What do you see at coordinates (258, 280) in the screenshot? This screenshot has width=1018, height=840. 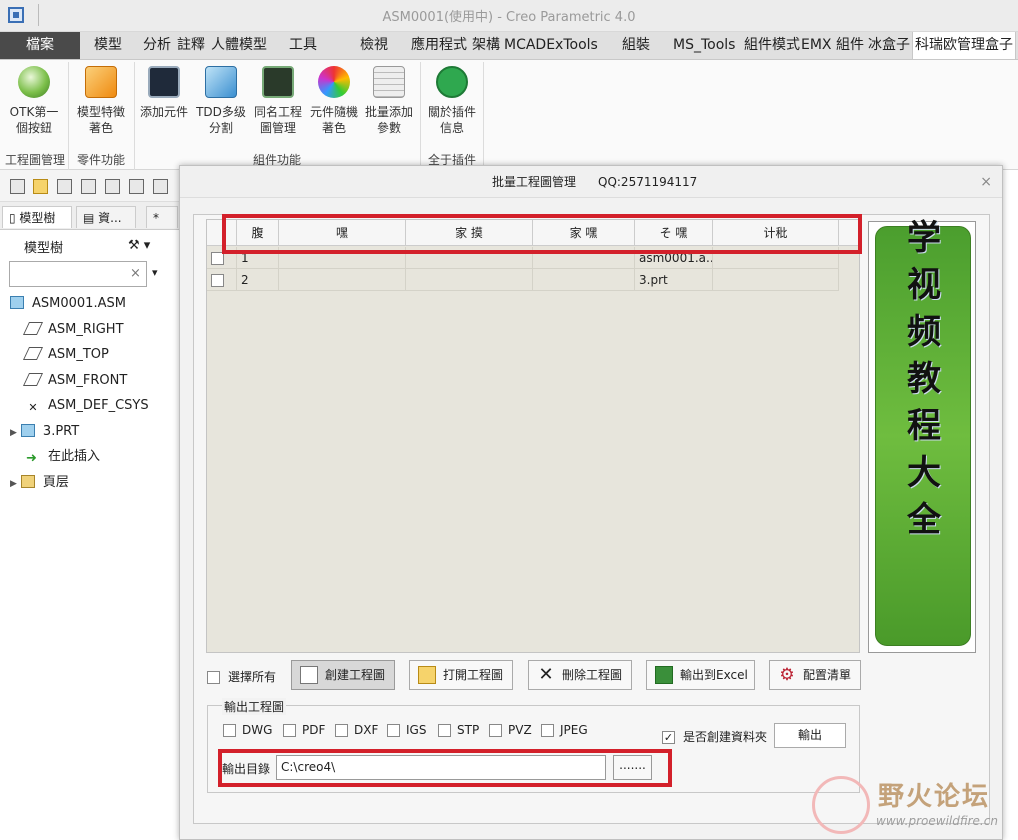 I see `row-index: 2` at bounding box center [258, 280].